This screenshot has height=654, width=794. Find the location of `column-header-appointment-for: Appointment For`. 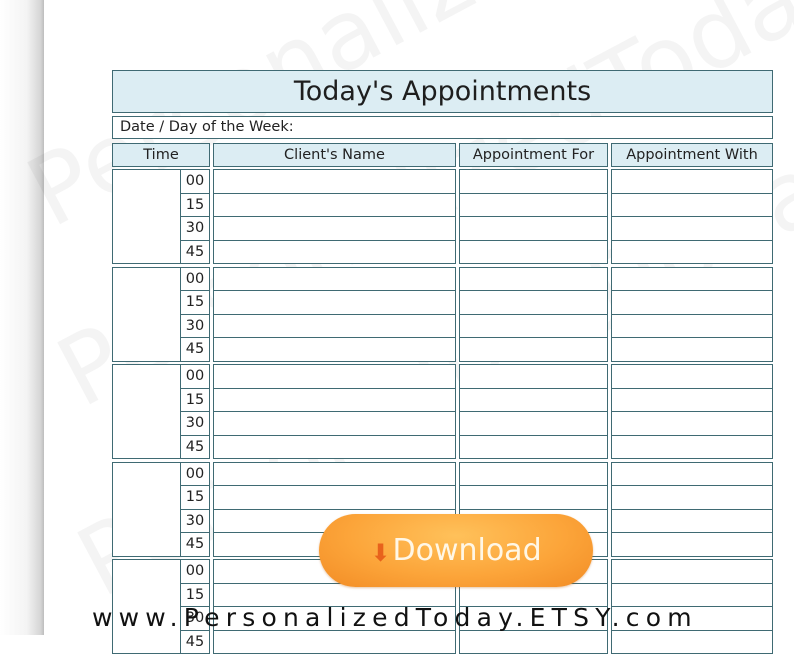

column-header-appointment-for: Appointment For is located at coordinates (533, 155).